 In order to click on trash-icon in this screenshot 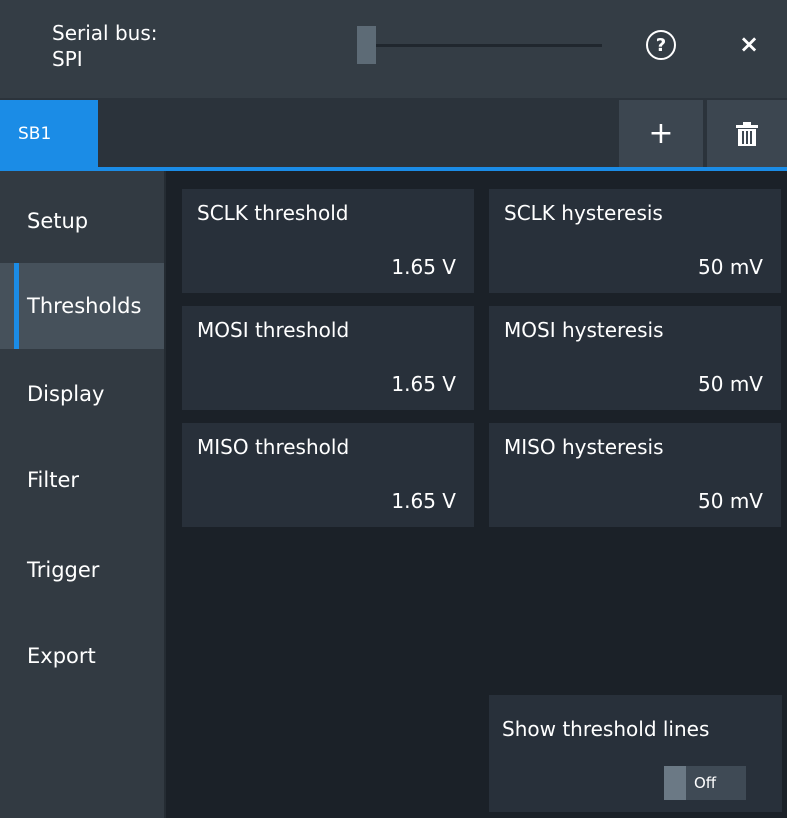, I will do `click(747, 133)`.